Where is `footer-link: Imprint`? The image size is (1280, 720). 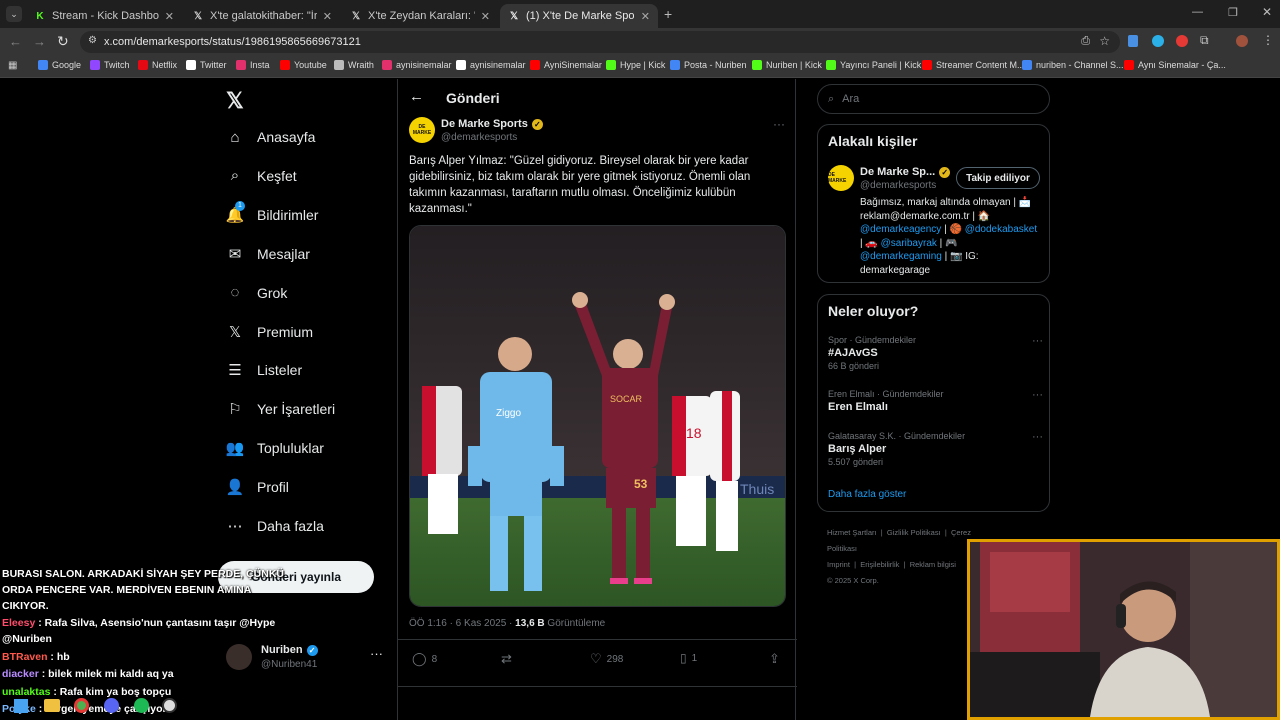
footer-link: Imprint is located at coordinates (838, 564).